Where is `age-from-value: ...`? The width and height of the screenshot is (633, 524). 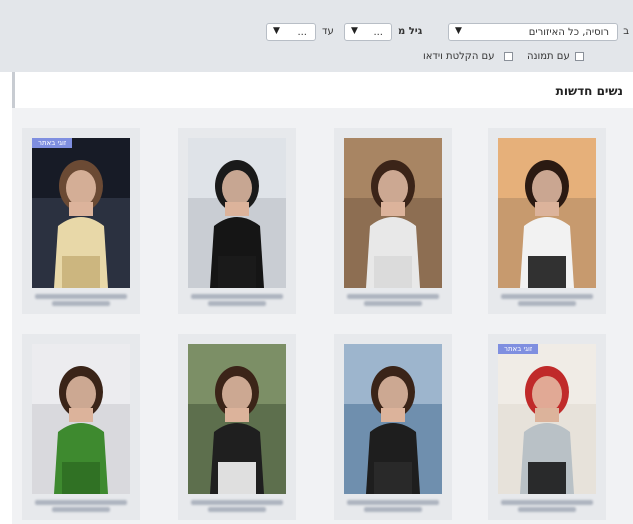
age-from-value: ... is located at coordinates (378, 32).